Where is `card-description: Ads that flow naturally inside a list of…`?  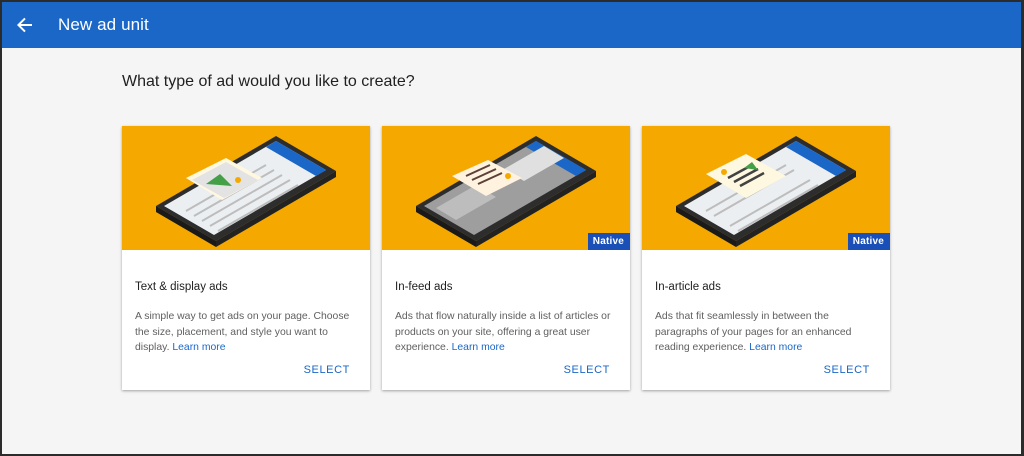
card-description: Ads that flow naturally inside a list of… is located at coordinates (507, 332).